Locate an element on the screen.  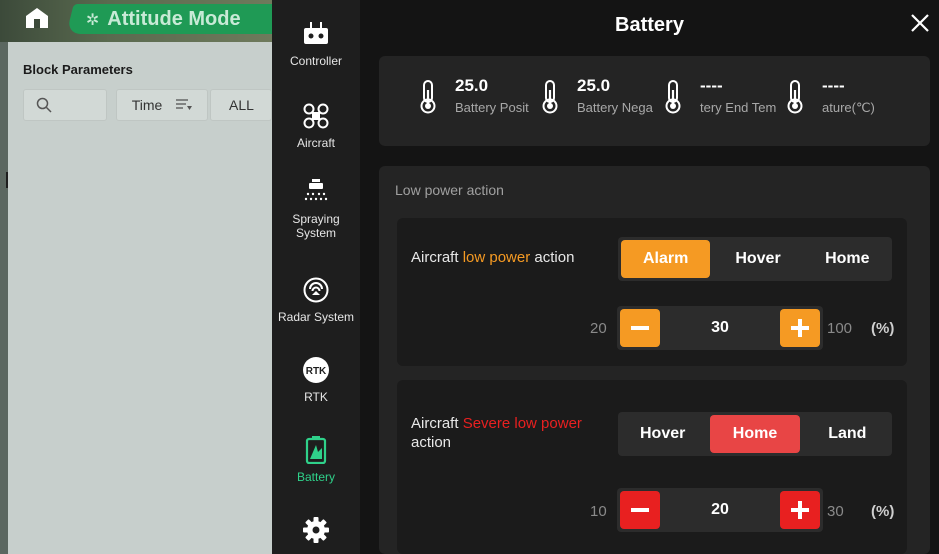
sidebar-item-label: Battery is located at coordinates (315, 477).